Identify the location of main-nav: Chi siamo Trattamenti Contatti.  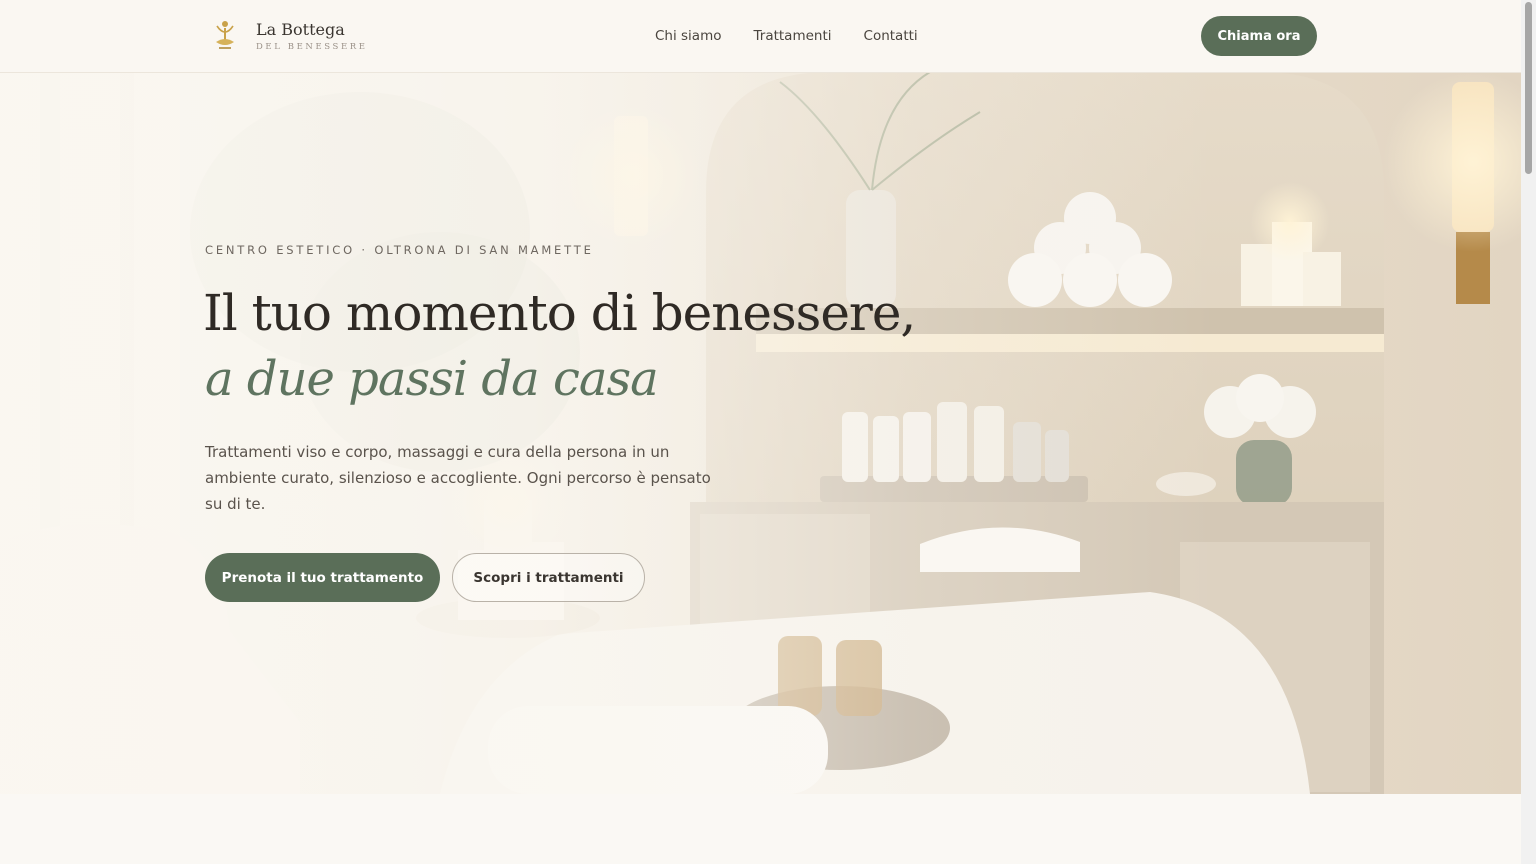
(802, 36).